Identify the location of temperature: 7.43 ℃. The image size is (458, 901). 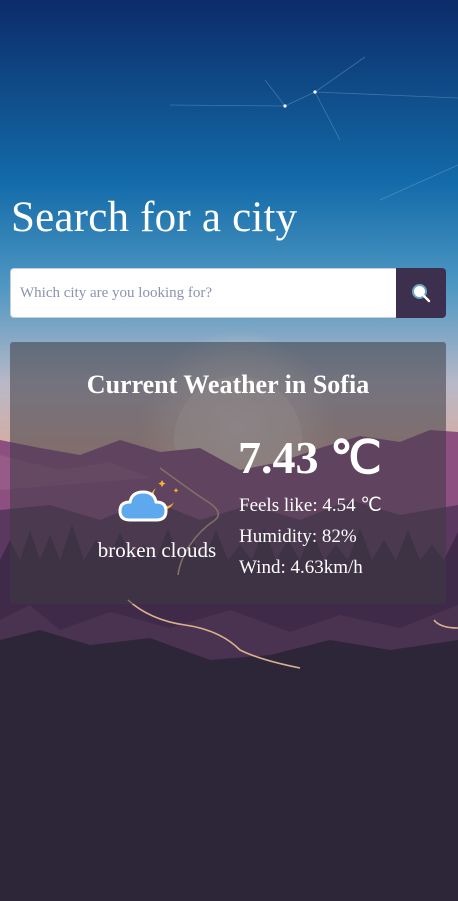
(310, 457).